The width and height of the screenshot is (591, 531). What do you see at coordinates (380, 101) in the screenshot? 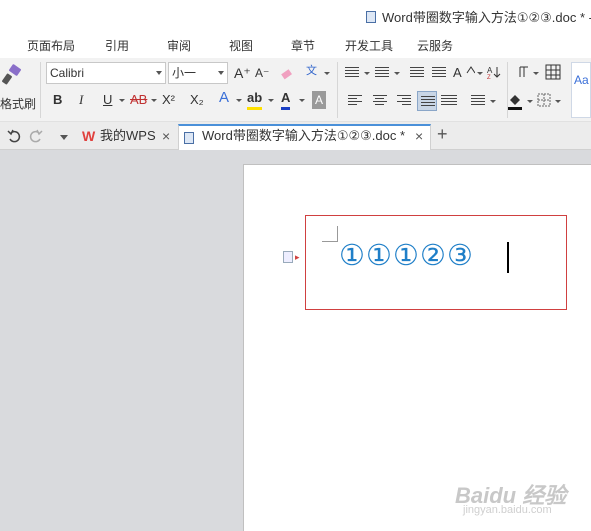
I see `align-center-icon` at bounding box center [380, 101].